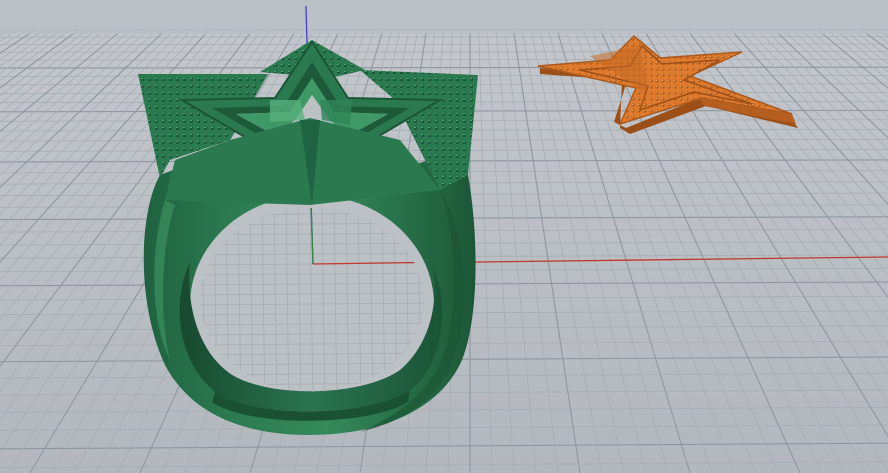 This screenshot has height=473, width=888. Describe the element at coordinates (444, 17) in the screenshot. I see `horizon-fade` at that location.